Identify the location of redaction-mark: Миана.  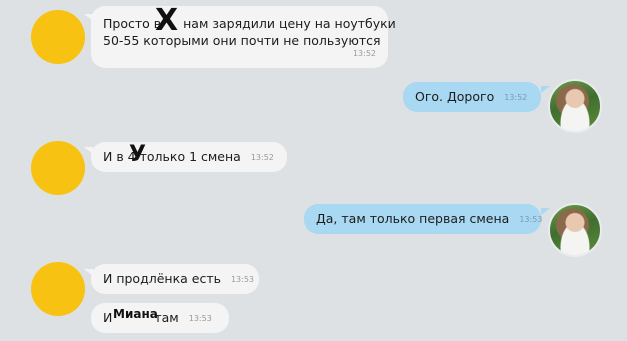
(135, 314).